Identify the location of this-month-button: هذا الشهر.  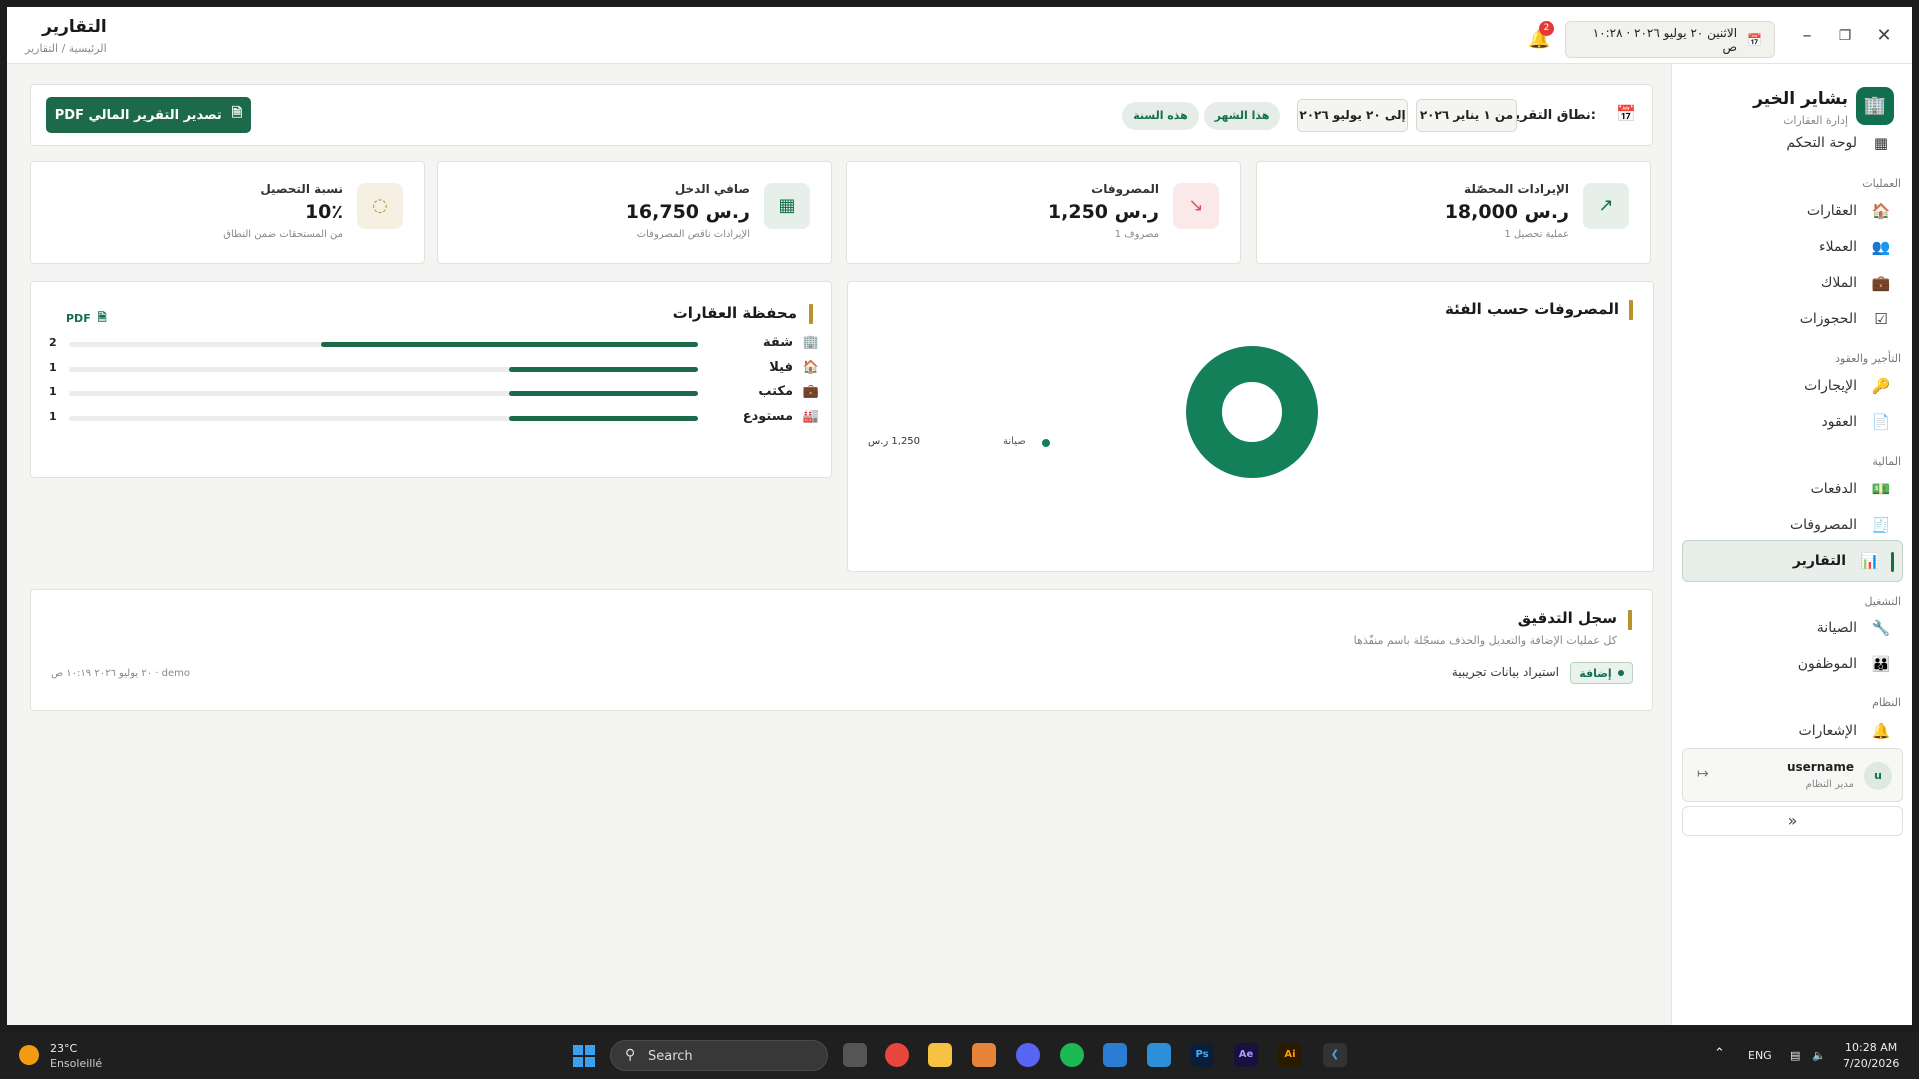
(1242, 116).